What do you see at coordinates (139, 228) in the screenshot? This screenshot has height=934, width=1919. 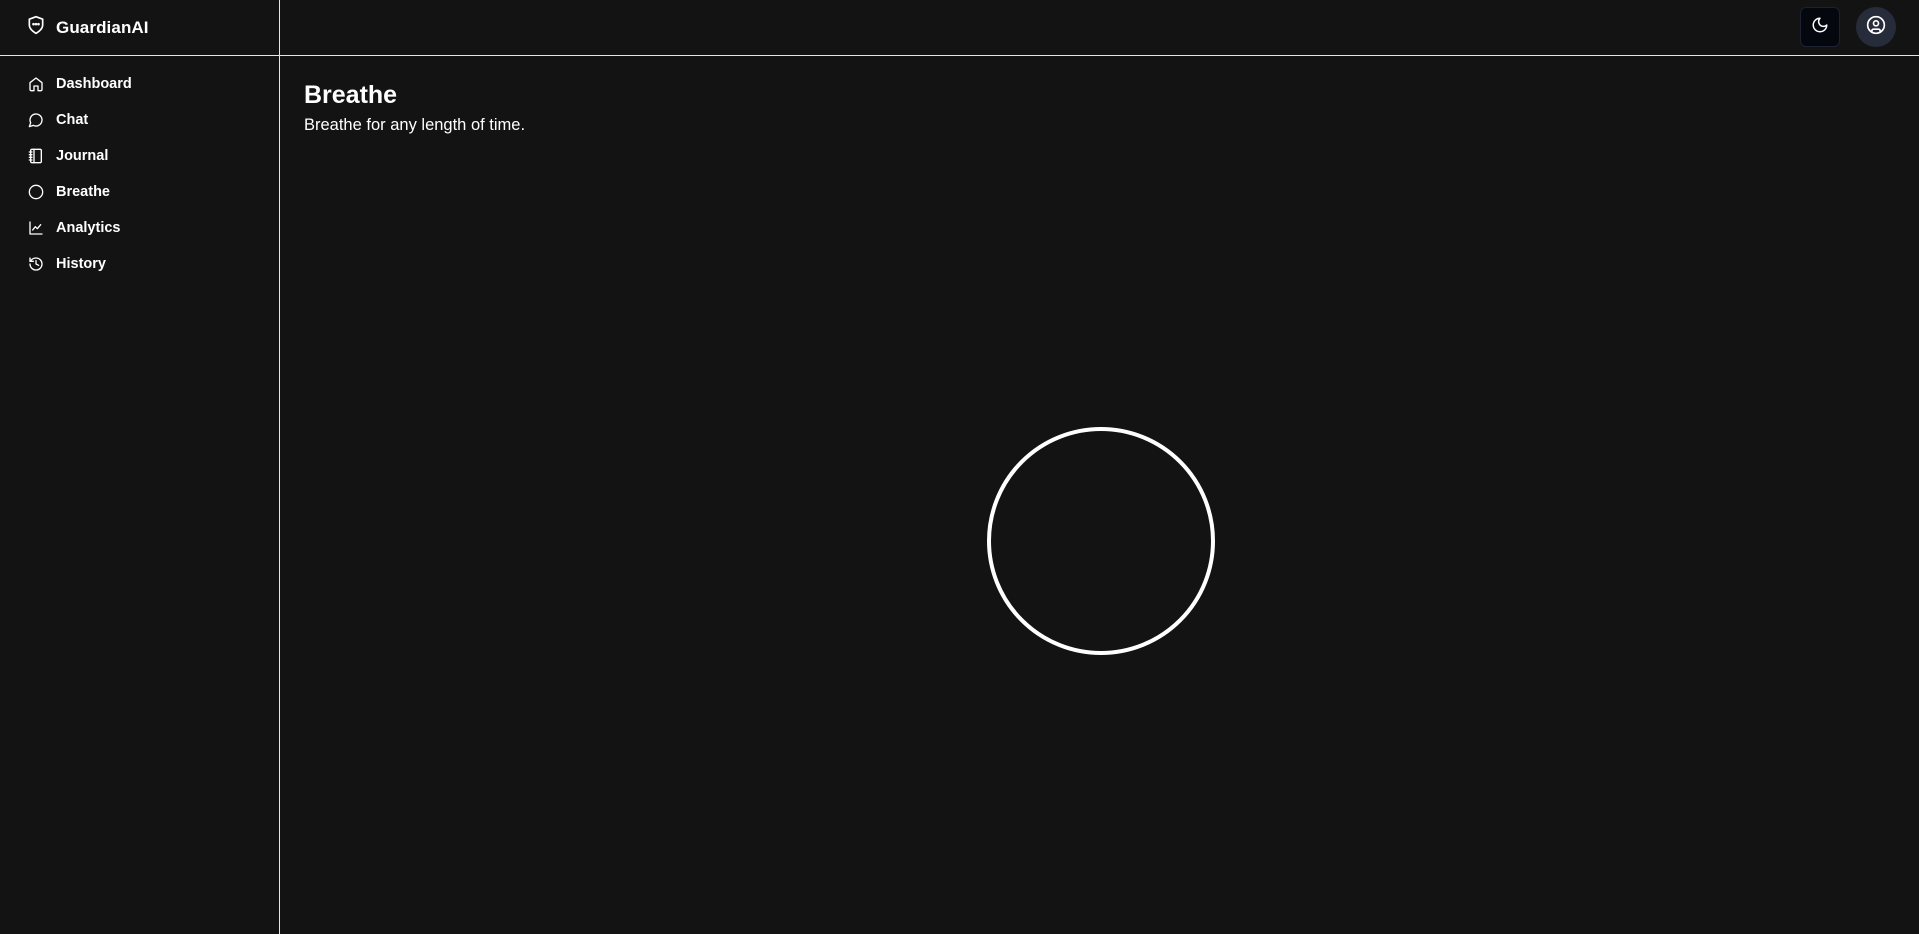 I see `sidebar-item-analytics: Analytics` at bounding box center [139, 228].